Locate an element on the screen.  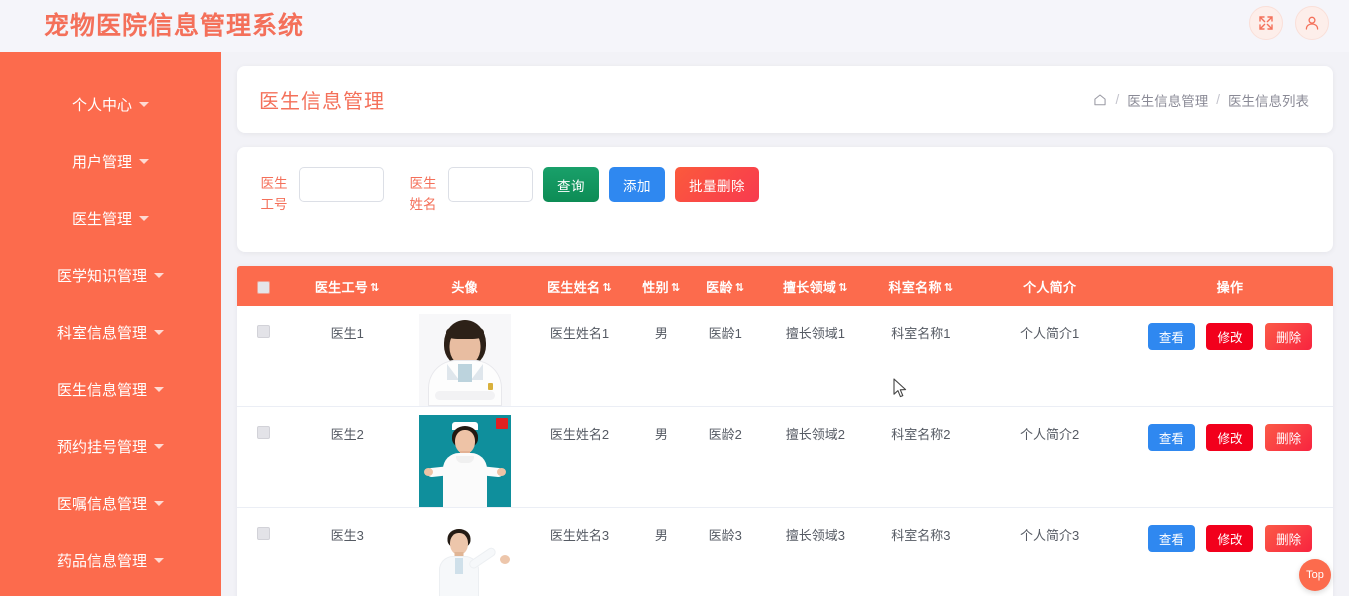
cell-specialty: 擅长领域1 is located at coordinates (815, 333).